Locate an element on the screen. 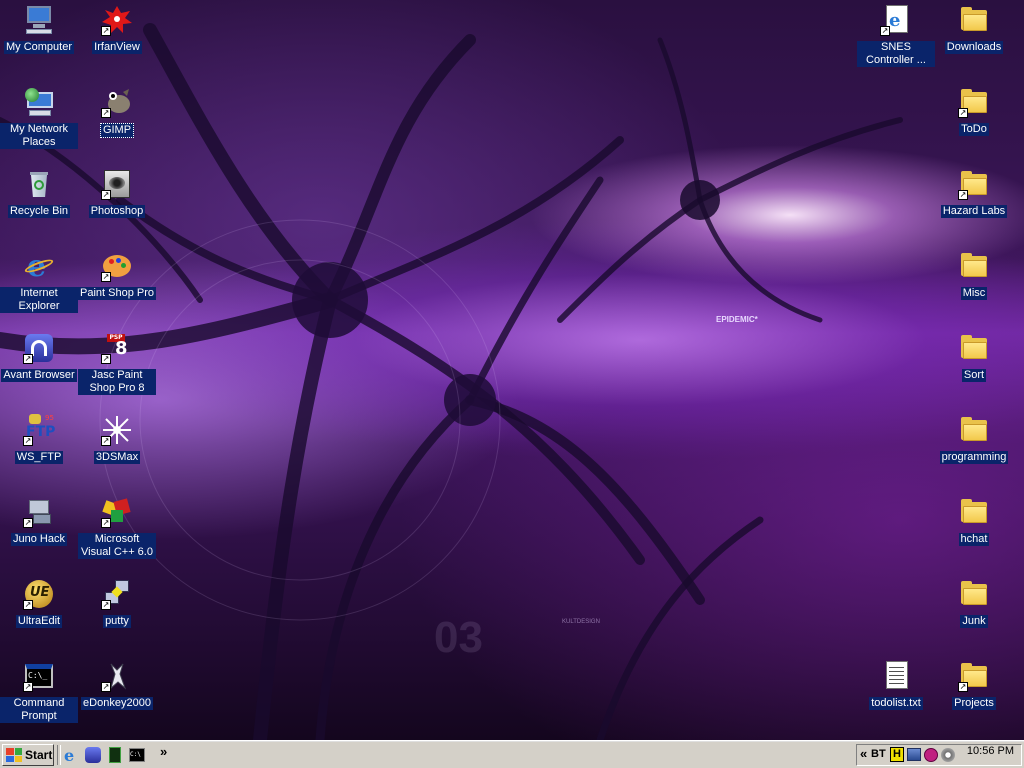 The width and height of the screenshot is (1024, 768). text-file-icon is located at coordinates (896, 676).